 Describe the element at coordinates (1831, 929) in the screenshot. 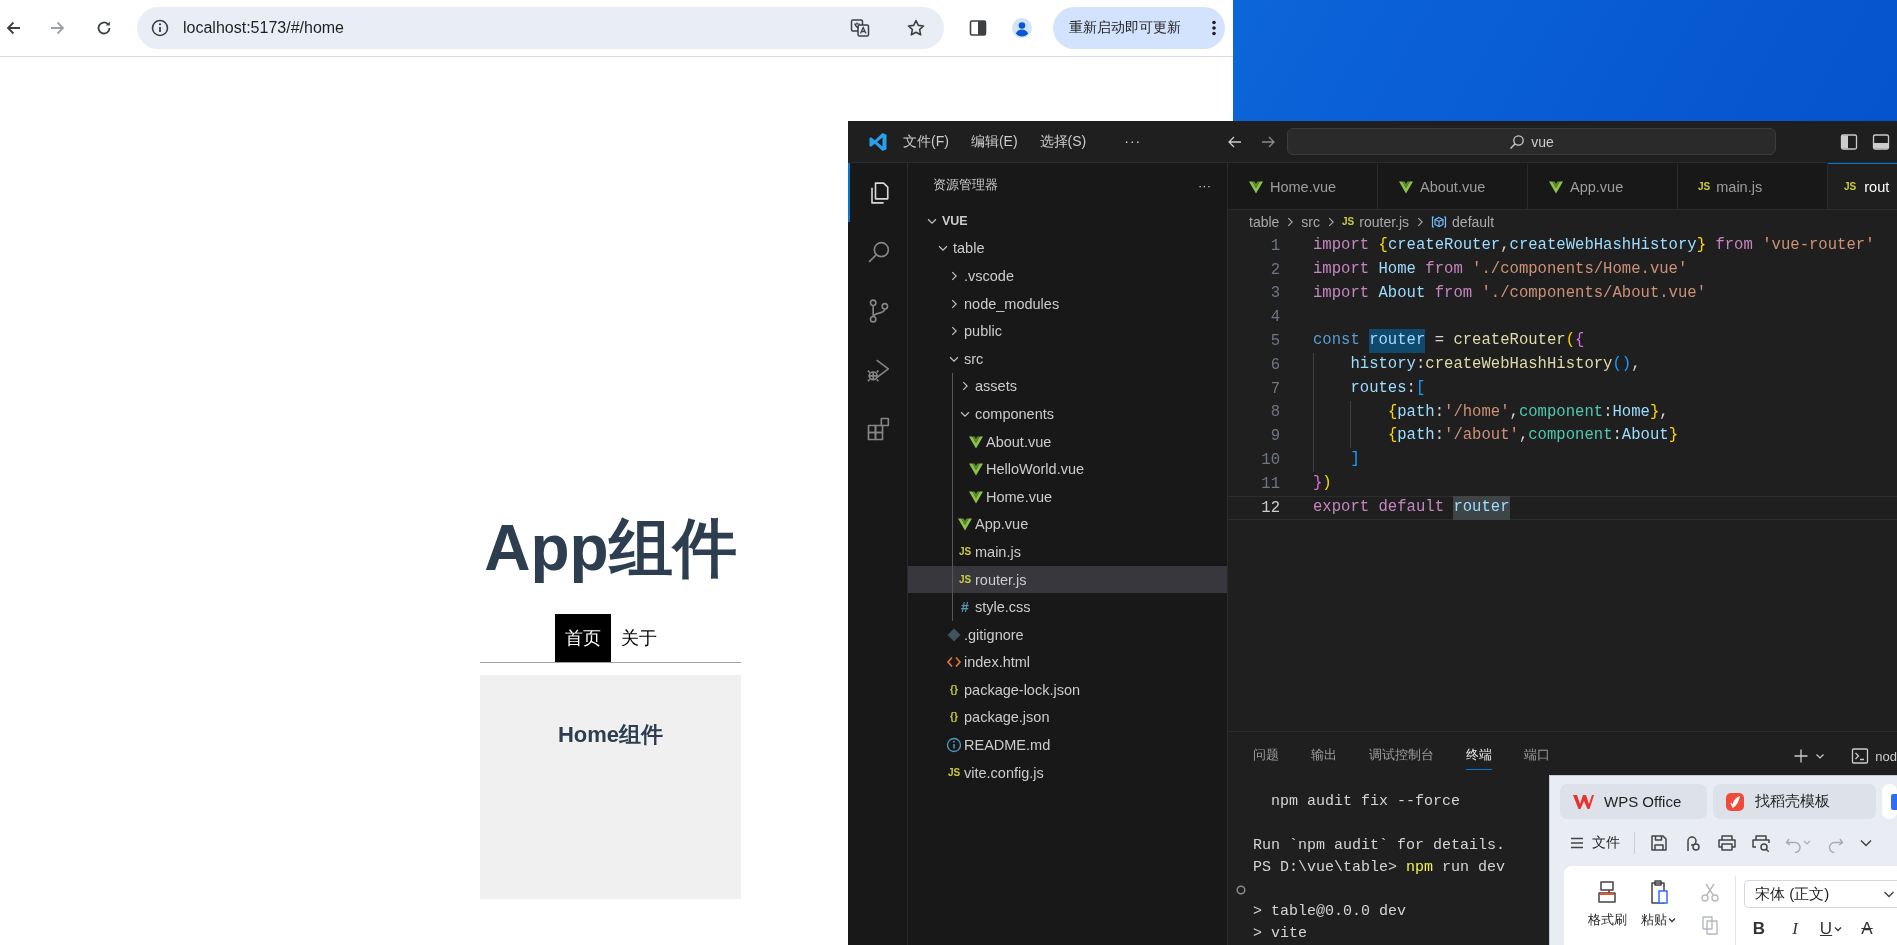

I see `format-button: U` at that location.